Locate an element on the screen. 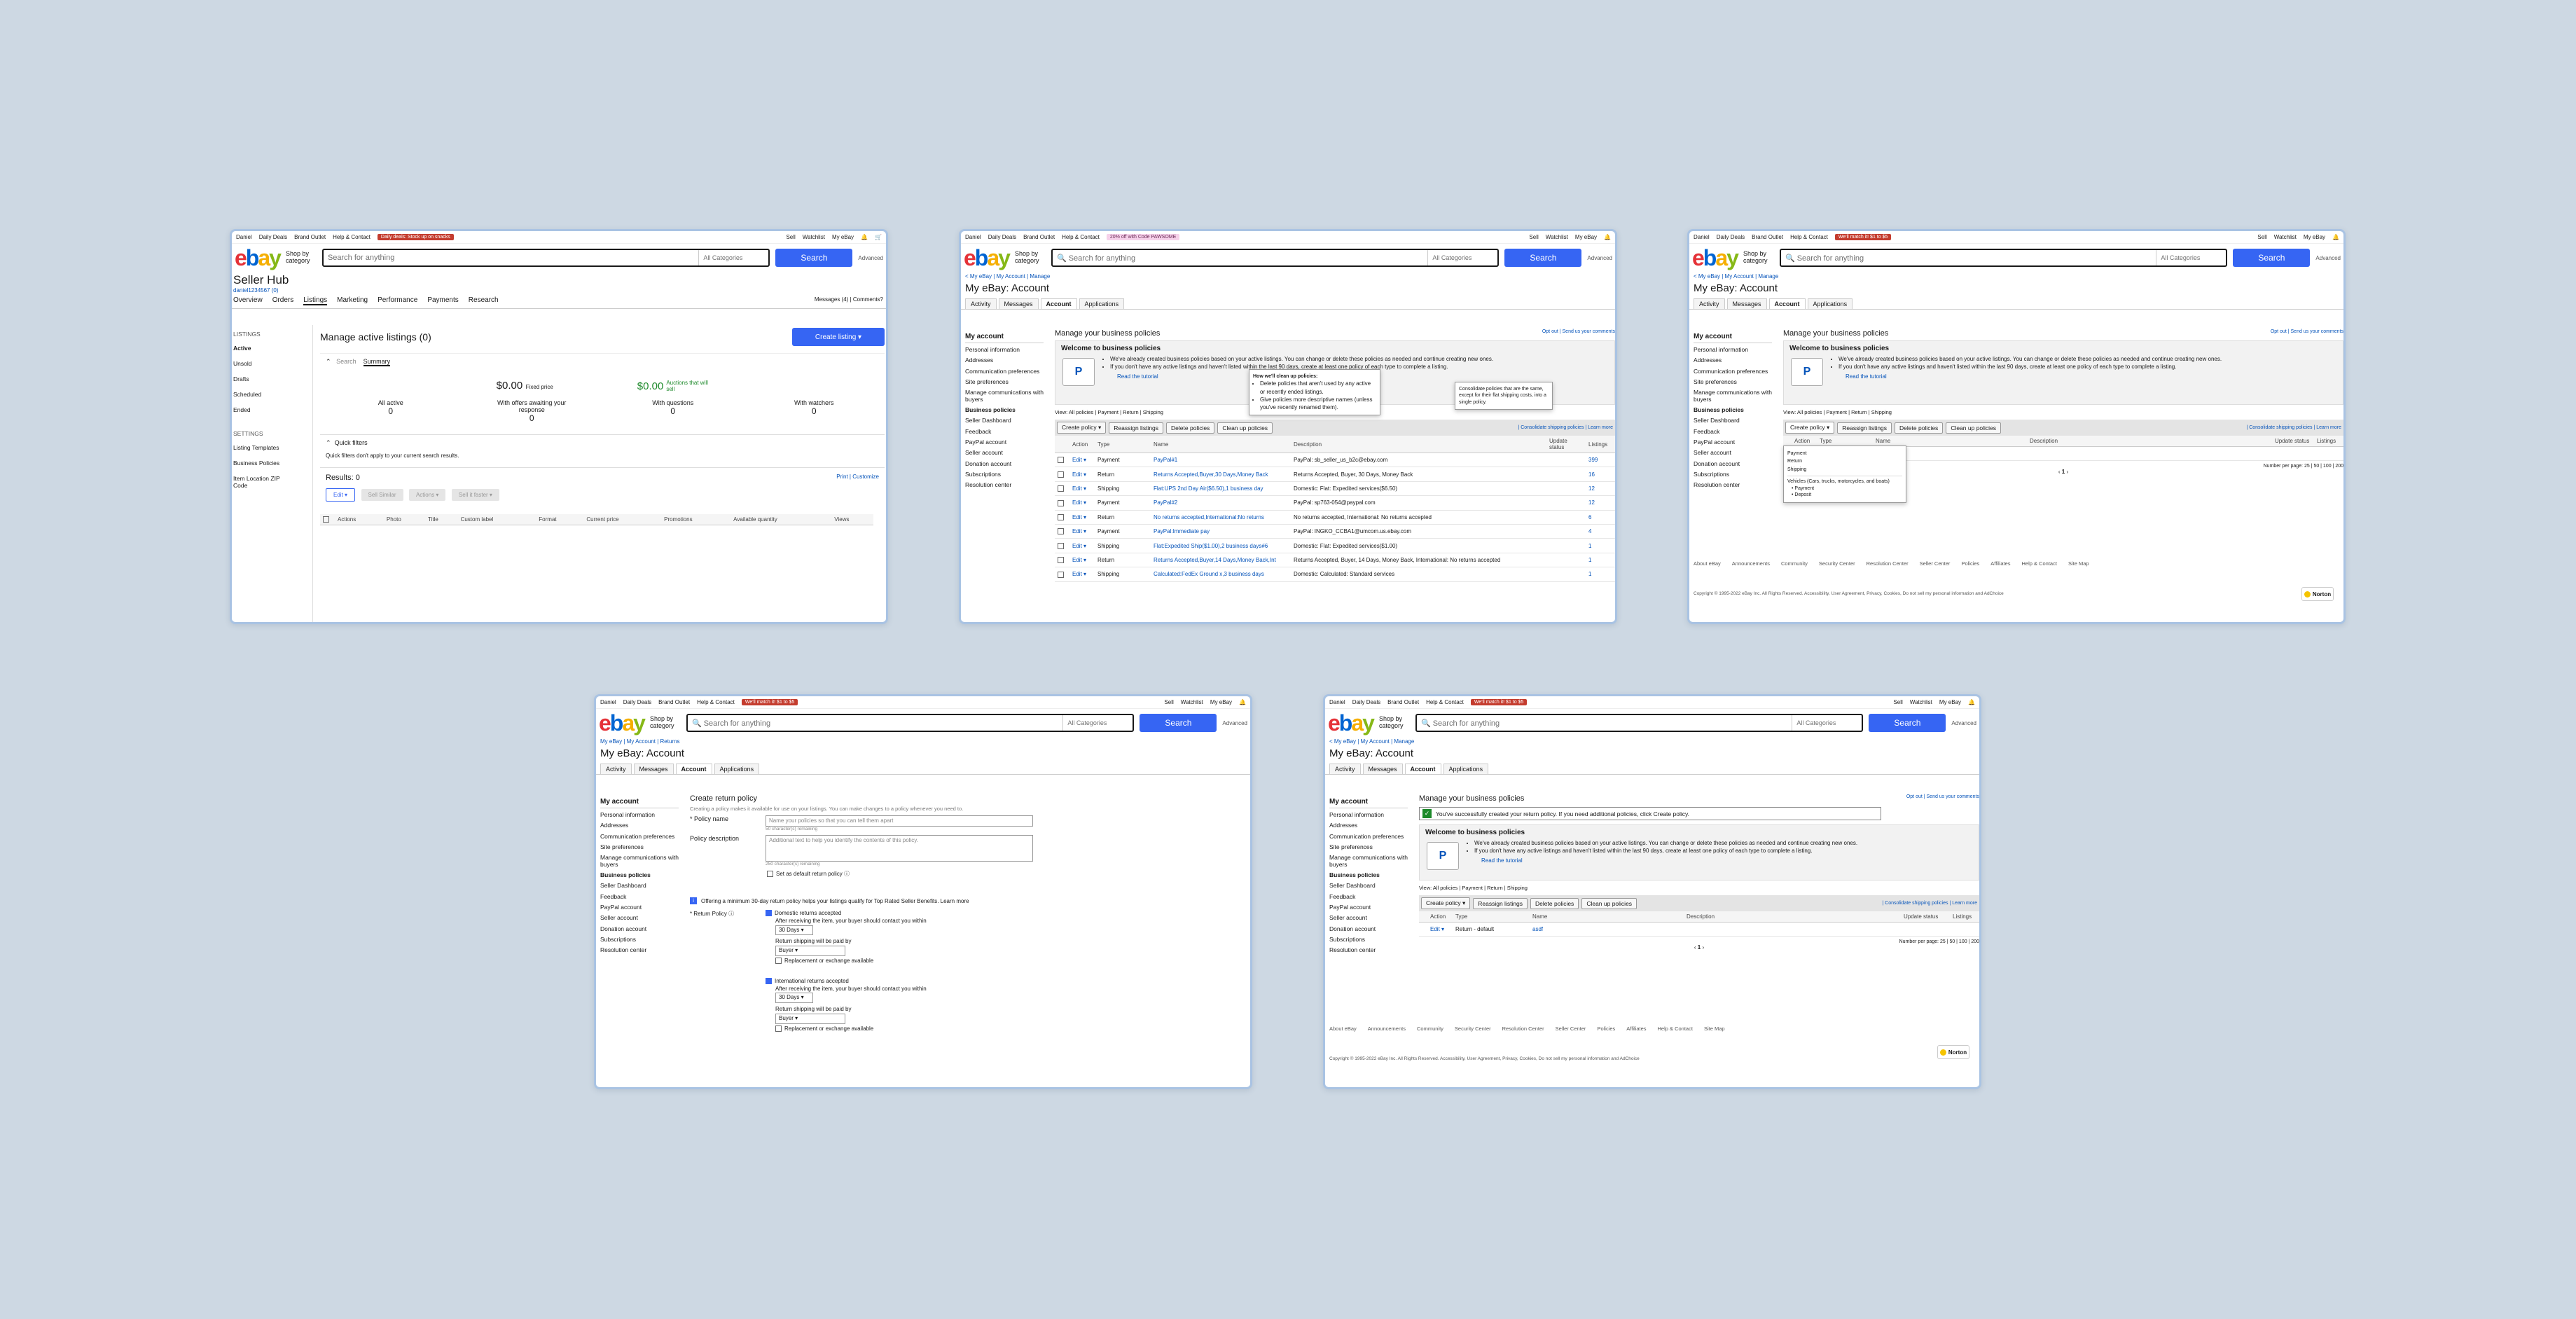 The image size is (2576, 1319). nav-orders: Orders is located at coordinates (283, 300).